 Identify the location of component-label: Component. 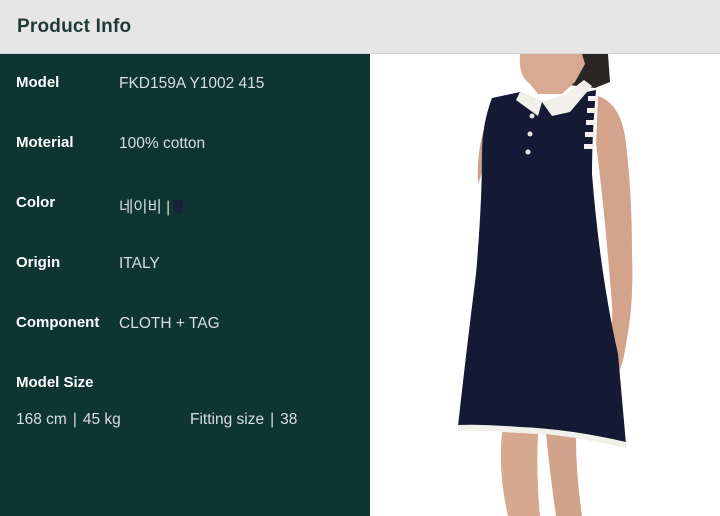
(58, 322).